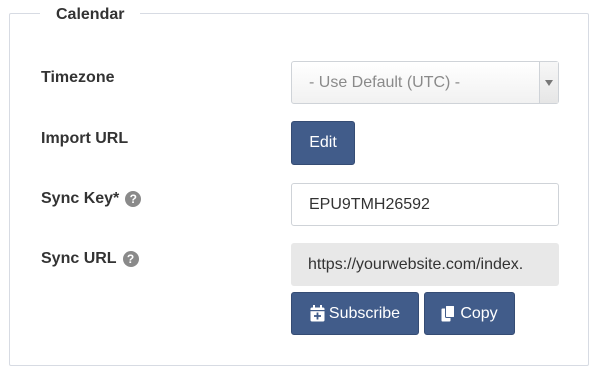 The height and width of the screenshot is (377, 600). I want to click on section-legend: Calendar, so click(90, 15).